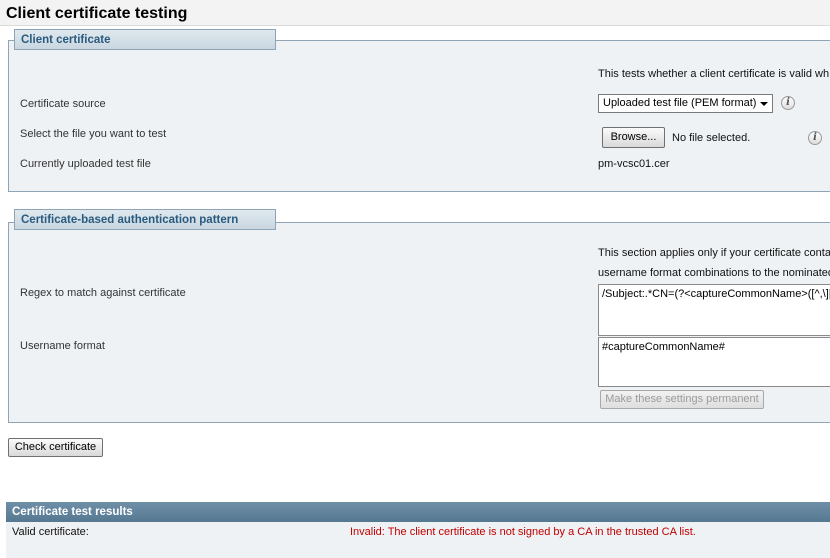 The image size is (830, 558). I want to click on results-header: Certificate test results, so click(418, 512).